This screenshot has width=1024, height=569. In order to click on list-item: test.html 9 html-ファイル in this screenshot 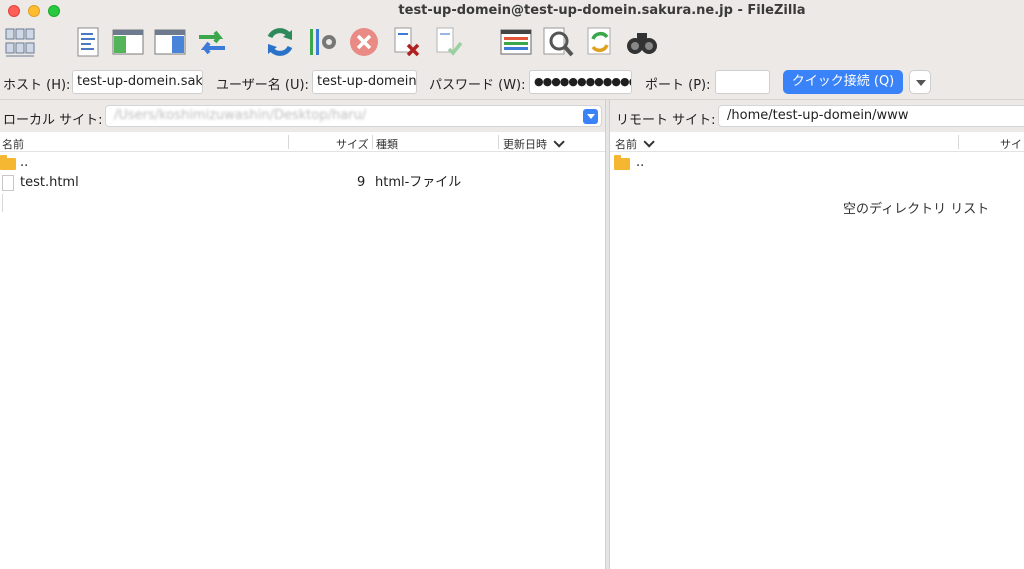, I will do `click(302, 183)`.